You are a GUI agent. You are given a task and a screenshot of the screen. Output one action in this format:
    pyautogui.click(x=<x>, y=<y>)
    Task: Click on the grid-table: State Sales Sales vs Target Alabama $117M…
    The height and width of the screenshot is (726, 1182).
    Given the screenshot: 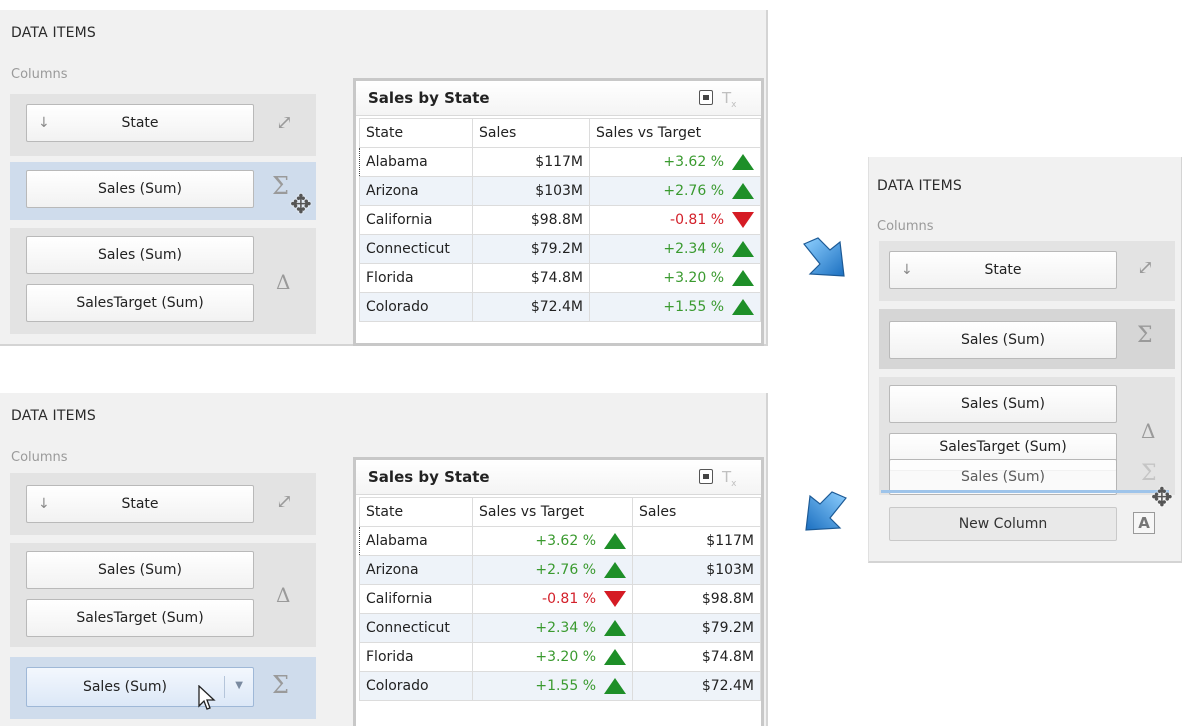 What is the action you would take?
    pyautogui.click(x=560, y=220)
    